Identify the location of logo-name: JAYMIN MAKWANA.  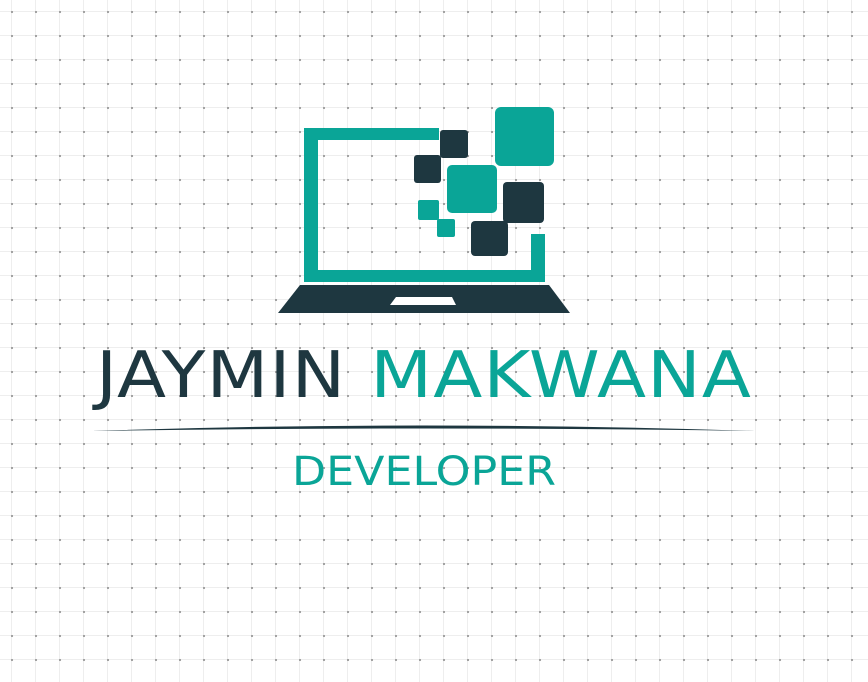
(422, 376).